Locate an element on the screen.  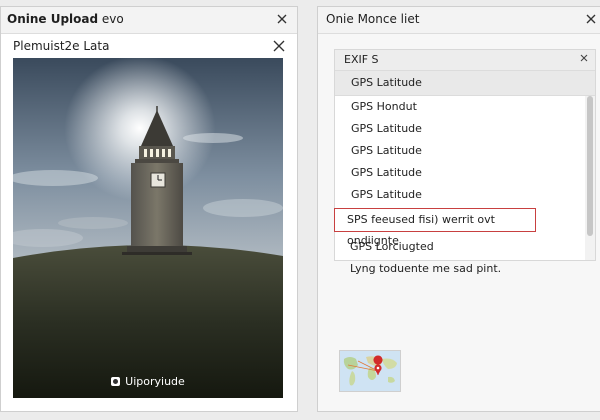
exif-panel-label: EXIF S is located at coordinates (361, 59).